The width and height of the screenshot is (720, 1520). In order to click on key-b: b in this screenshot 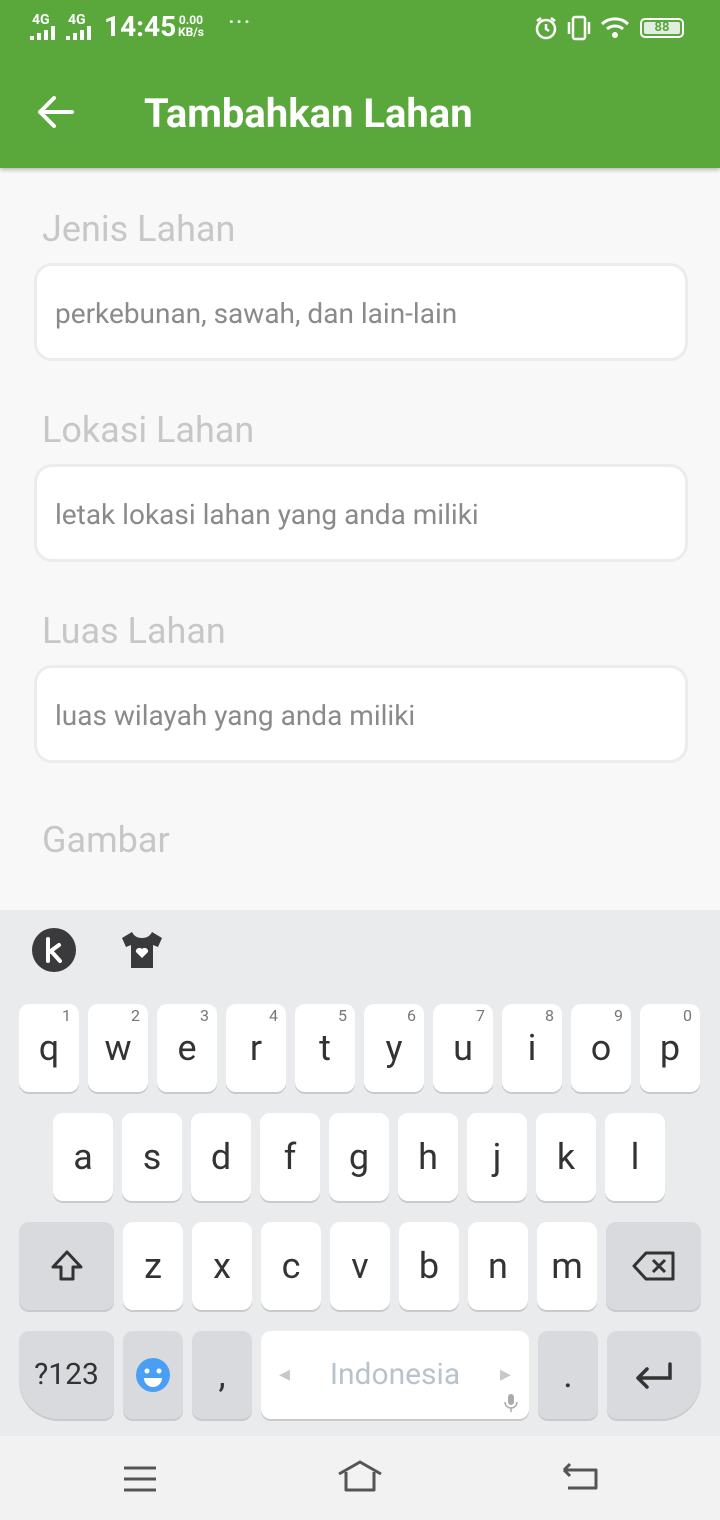, I will do `click(429, 1266)`.